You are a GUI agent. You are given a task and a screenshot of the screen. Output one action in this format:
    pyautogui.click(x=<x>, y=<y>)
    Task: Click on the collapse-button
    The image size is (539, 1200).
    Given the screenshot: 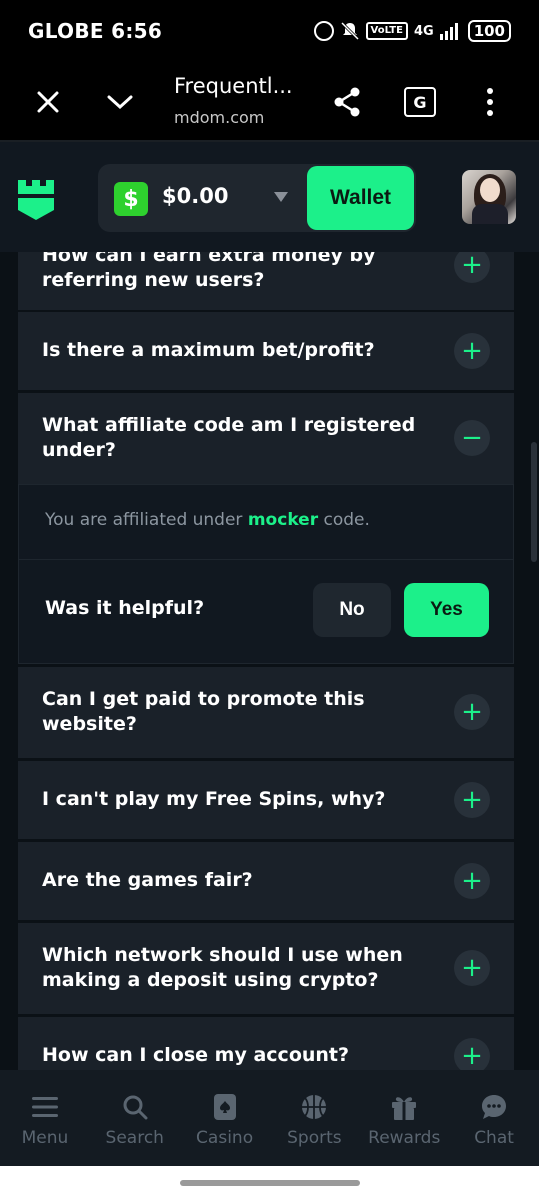 What is the action you would take?
    pyautogui.click(x=120, y=102)
    